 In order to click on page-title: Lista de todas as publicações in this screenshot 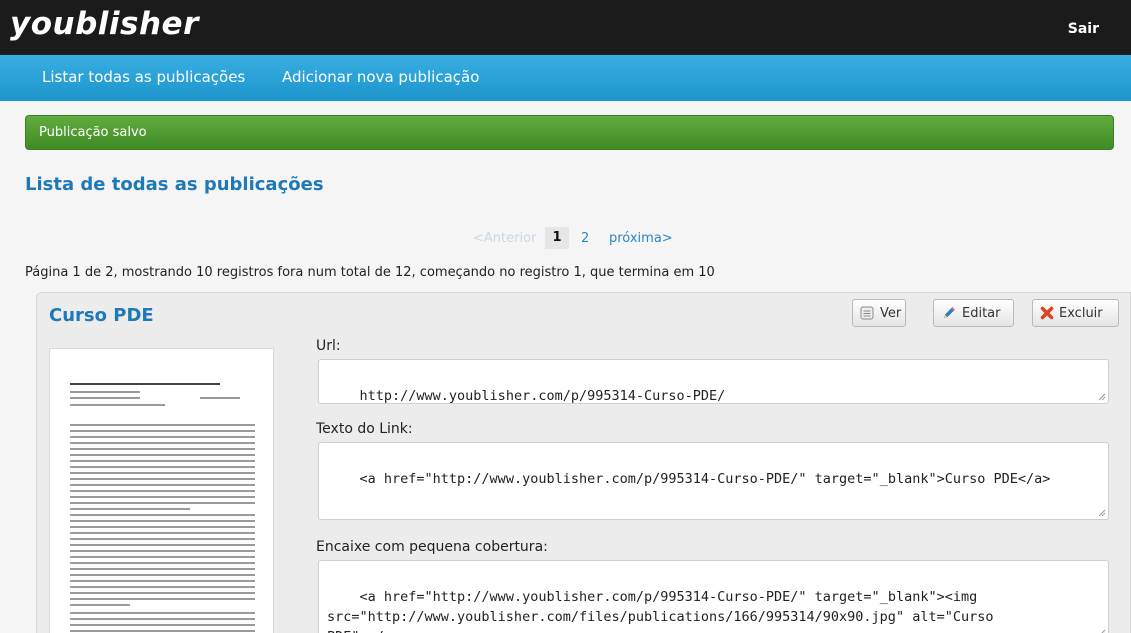, I will do `click(174, 184)`.